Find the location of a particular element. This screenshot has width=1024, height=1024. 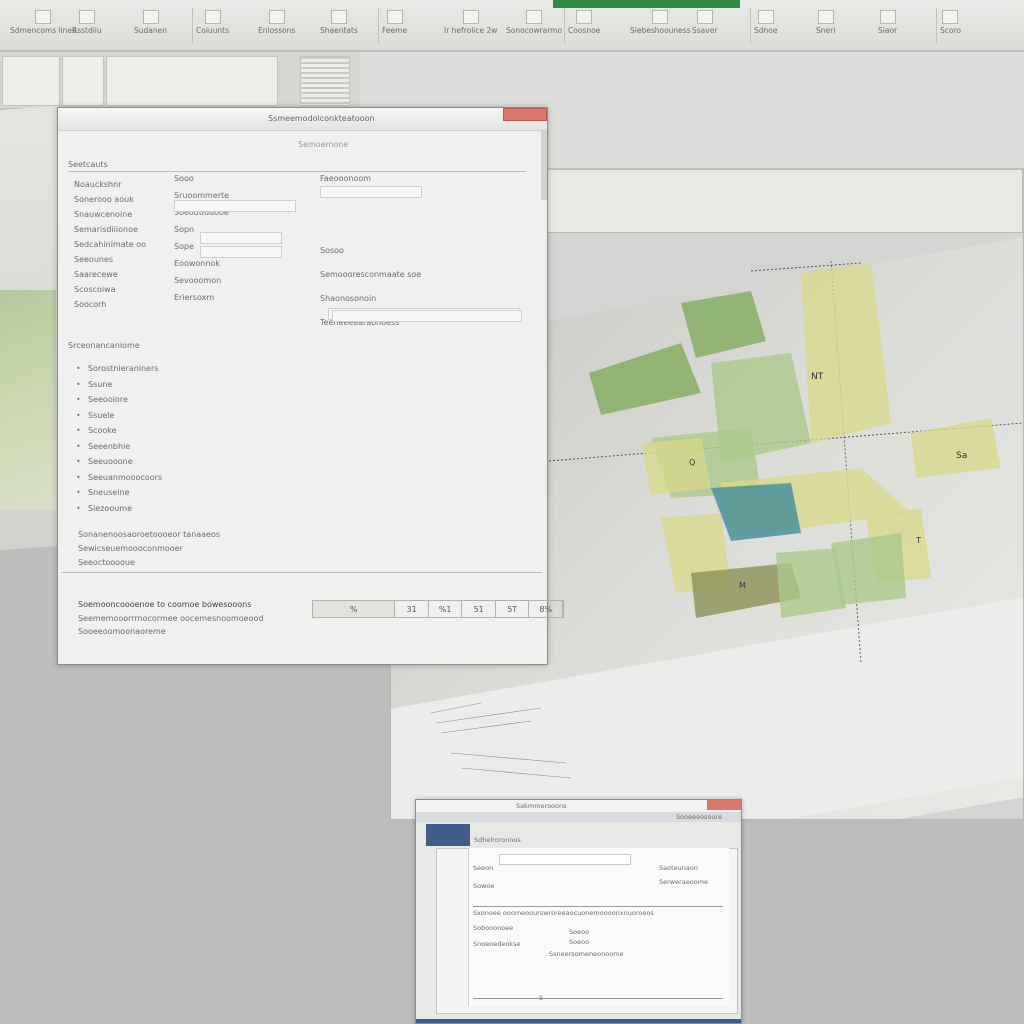

table-cell: % is located at coordinates (354, 609).